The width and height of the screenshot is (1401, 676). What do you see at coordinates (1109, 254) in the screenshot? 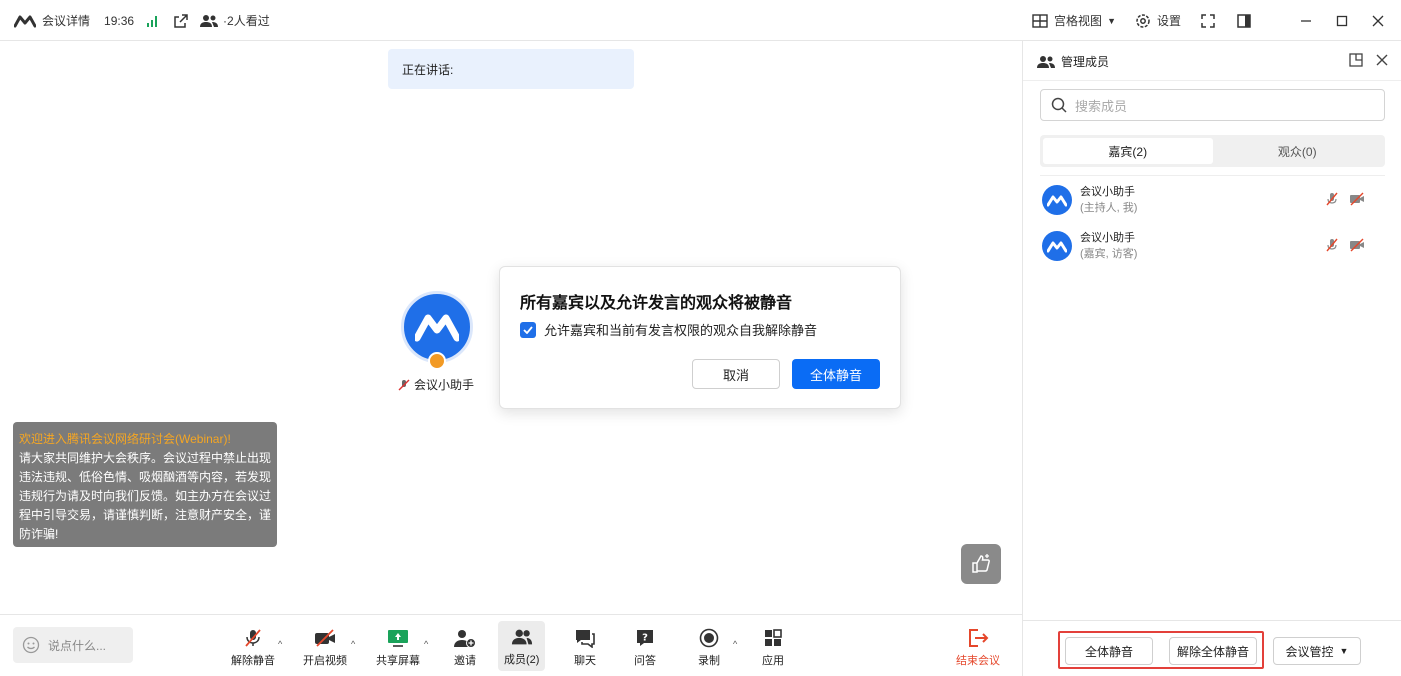
I see `member-role: (嘉宾, 访客)` at bounding box center [1109, 254].